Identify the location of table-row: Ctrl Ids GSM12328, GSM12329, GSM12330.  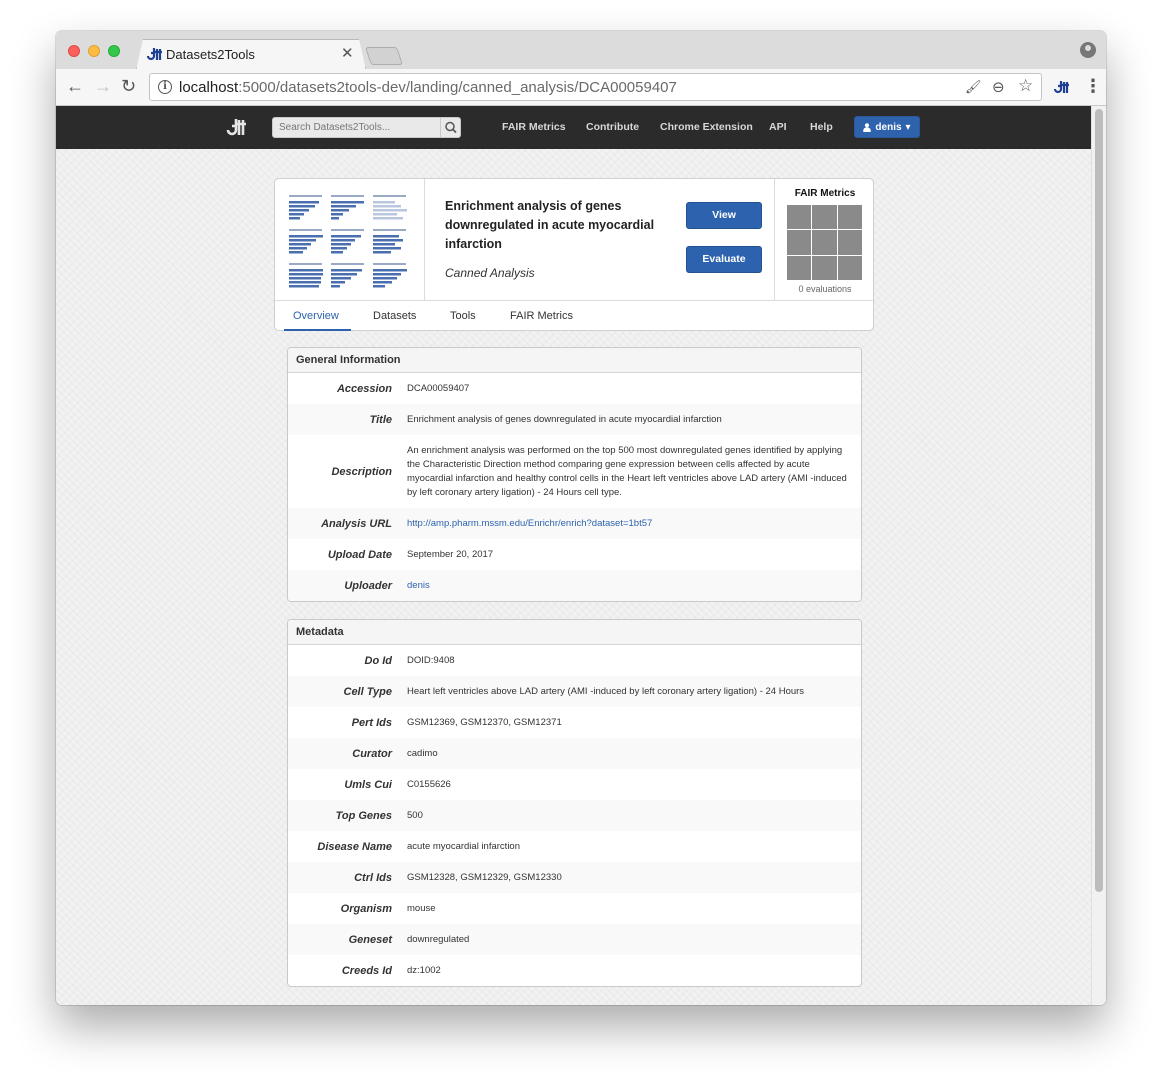
(574, 877).